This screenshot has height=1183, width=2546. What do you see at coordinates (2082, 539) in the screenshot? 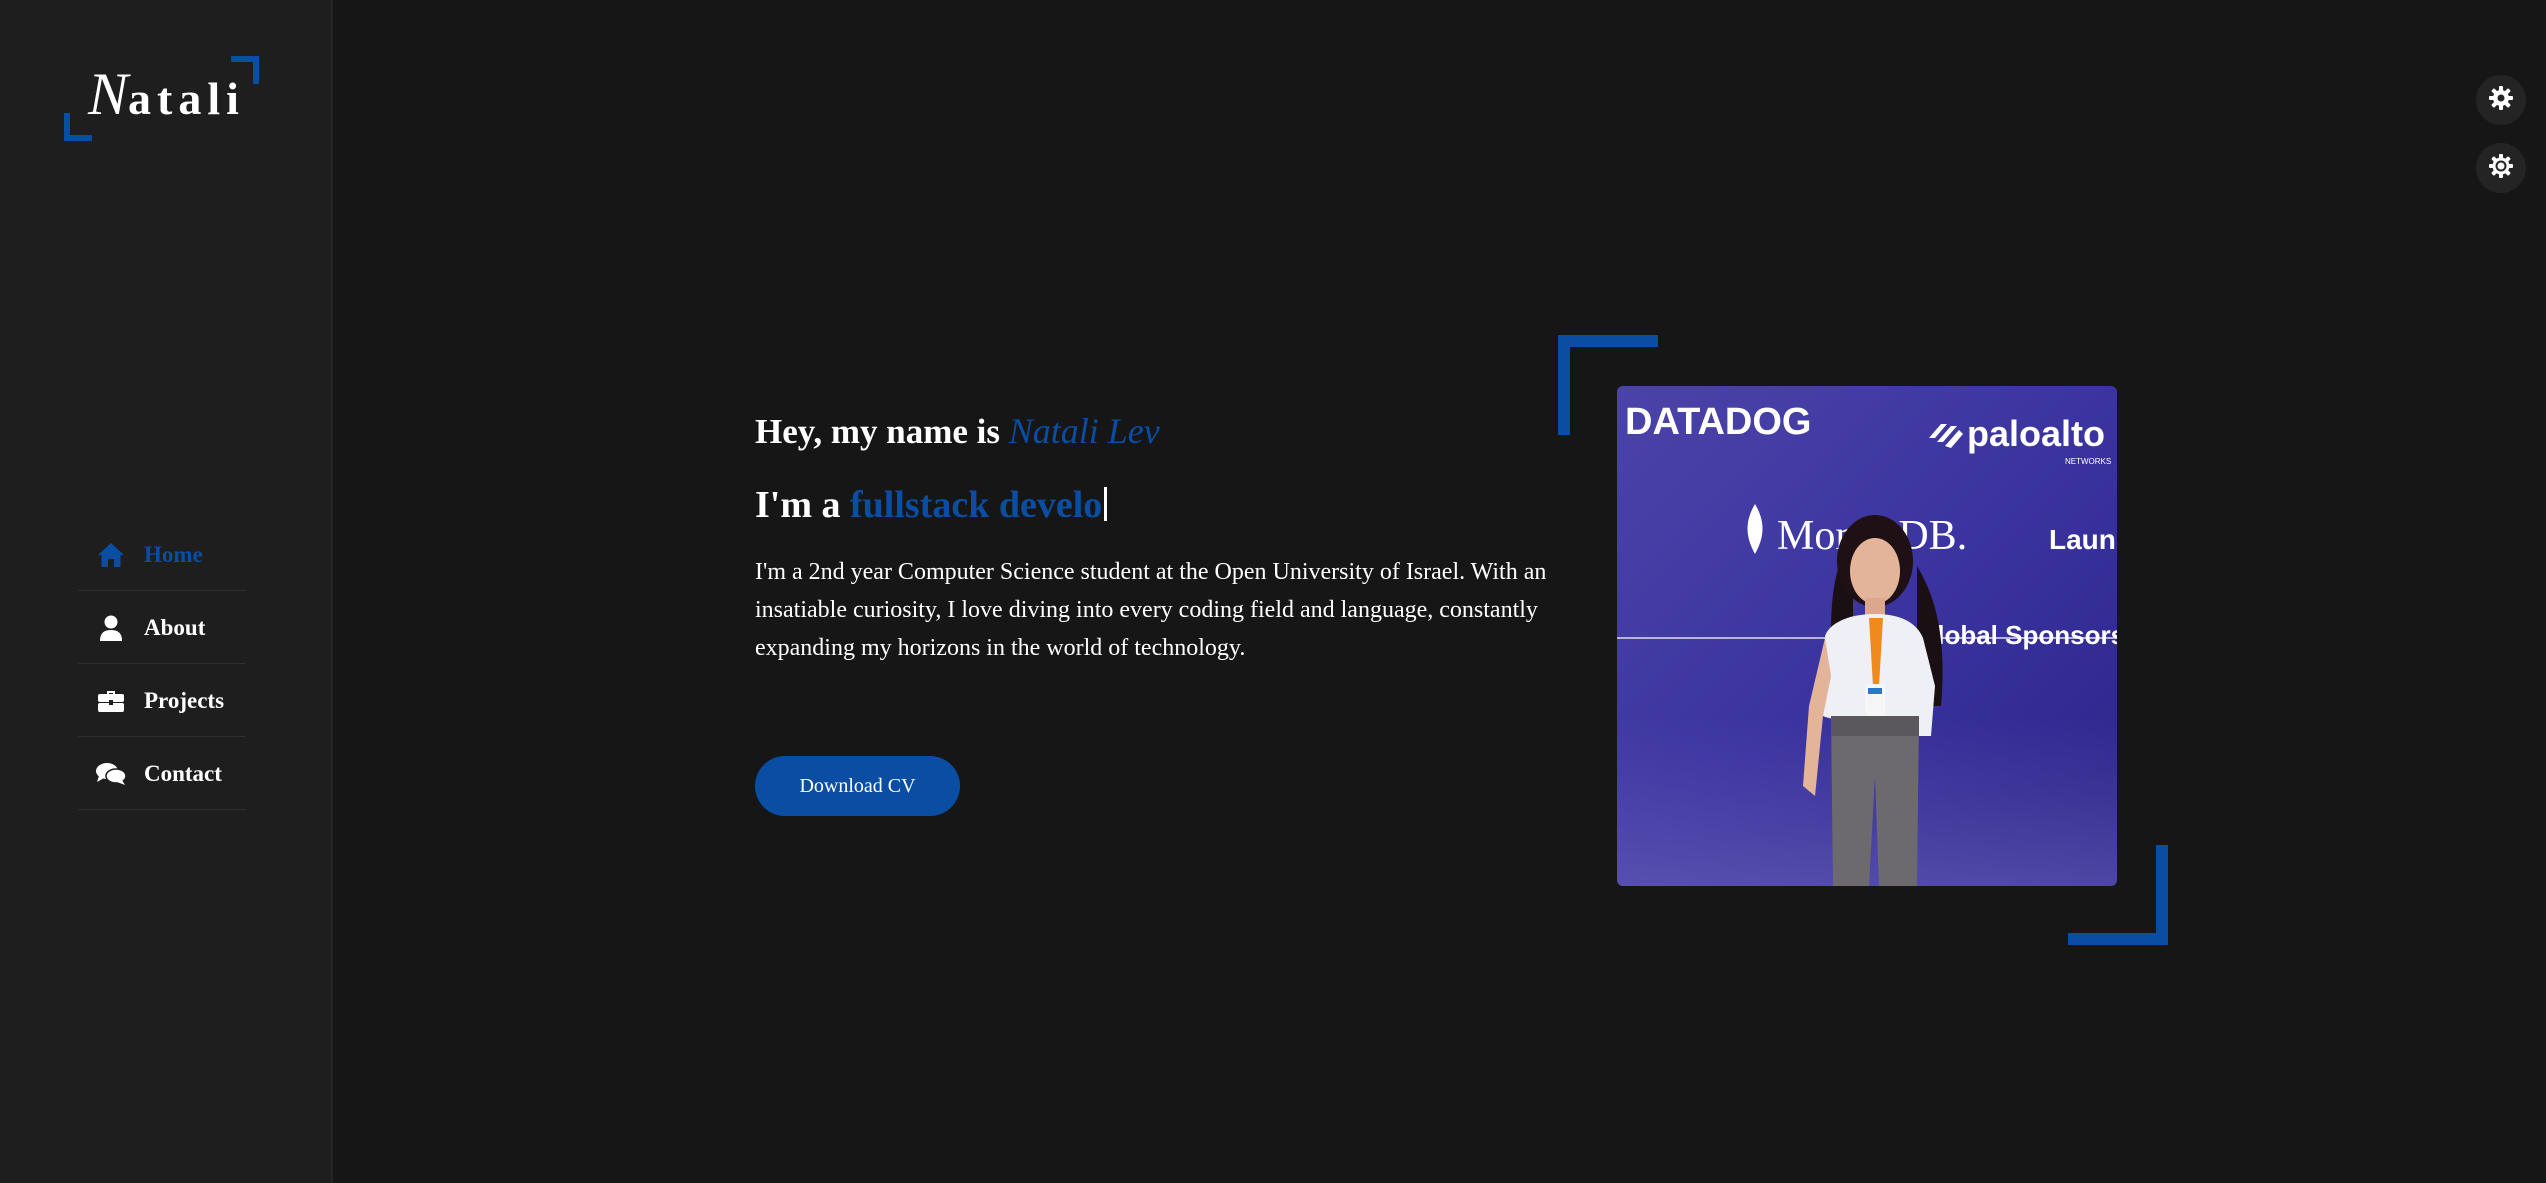
I see `banner-text-launch: Laun` at bounding box center [2082, 539].